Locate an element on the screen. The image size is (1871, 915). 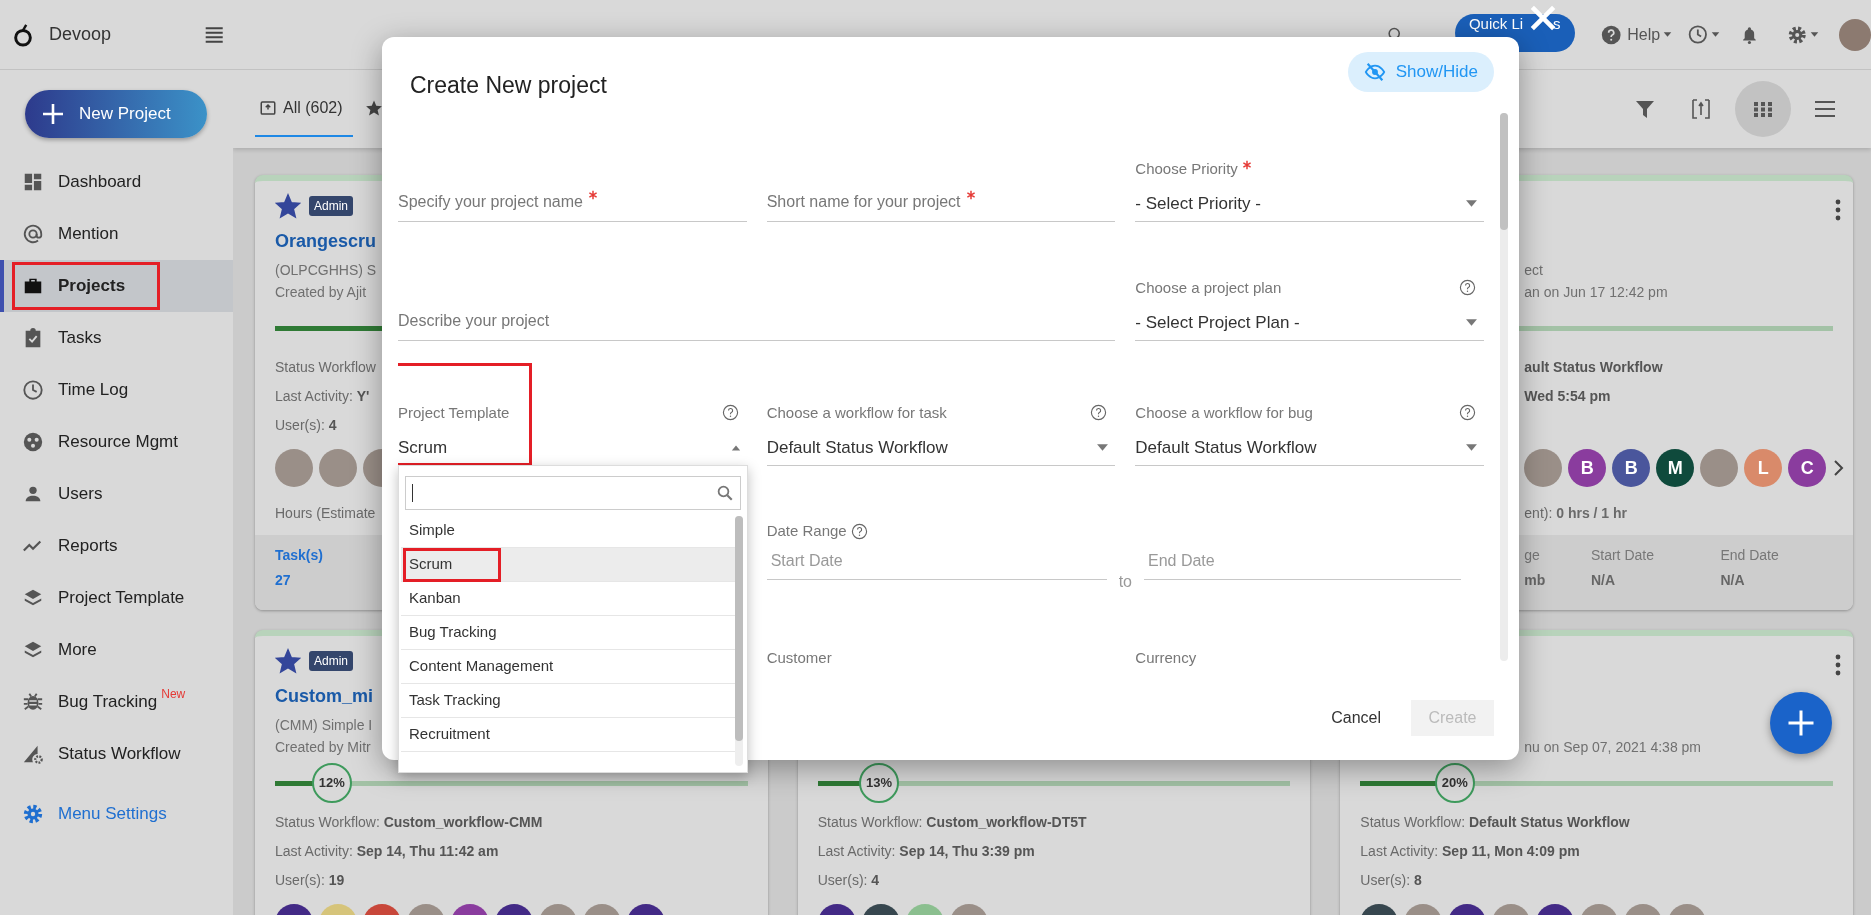
menu-settings-link: Menu Settings is located at coordinates (127, 814).